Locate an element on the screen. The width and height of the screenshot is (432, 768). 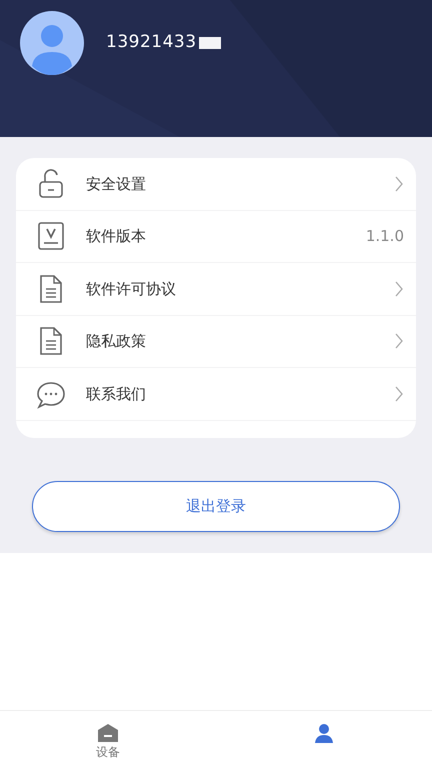
version-number: 1.1.0 is located at coordinates (385, 236).